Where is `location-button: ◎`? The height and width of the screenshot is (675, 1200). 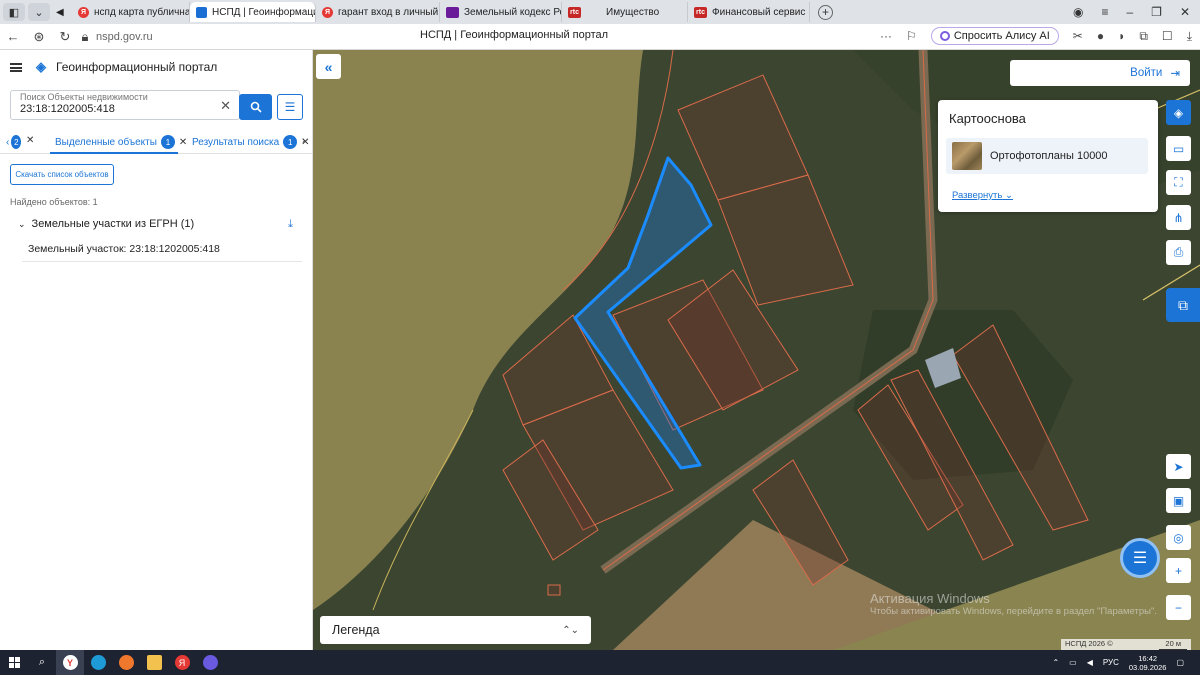
location-button: ◎ is located at coordinates (1178, 537).